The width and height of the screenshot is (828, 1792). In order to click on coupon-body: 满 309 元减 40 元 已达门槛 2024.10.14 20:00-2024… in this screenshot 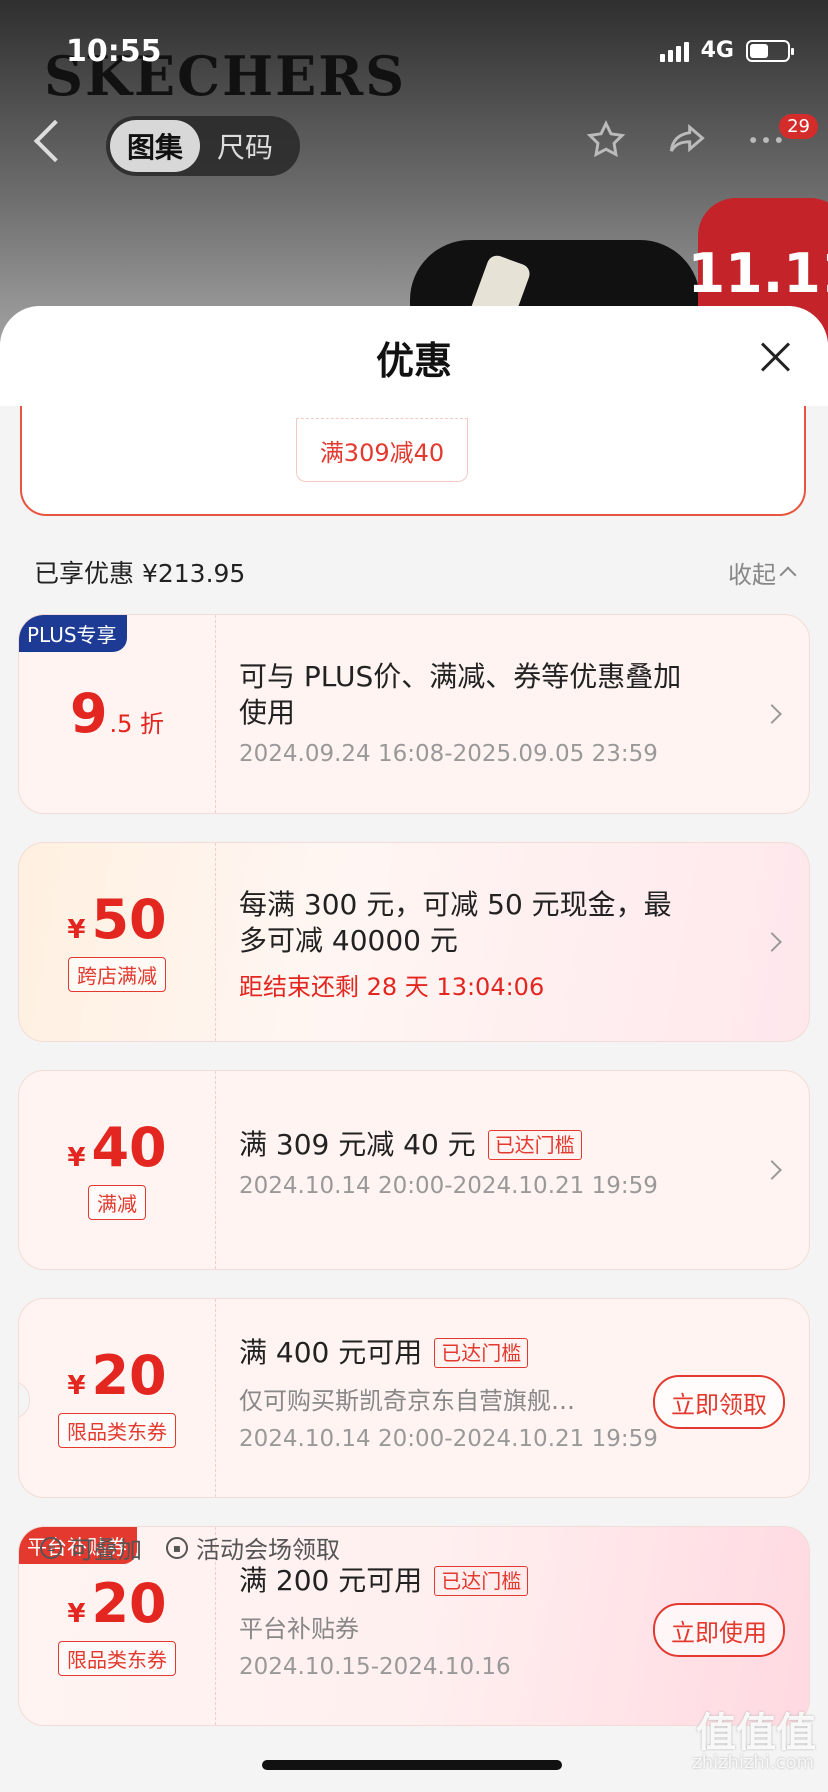, I will do `click(469, 1163)`.